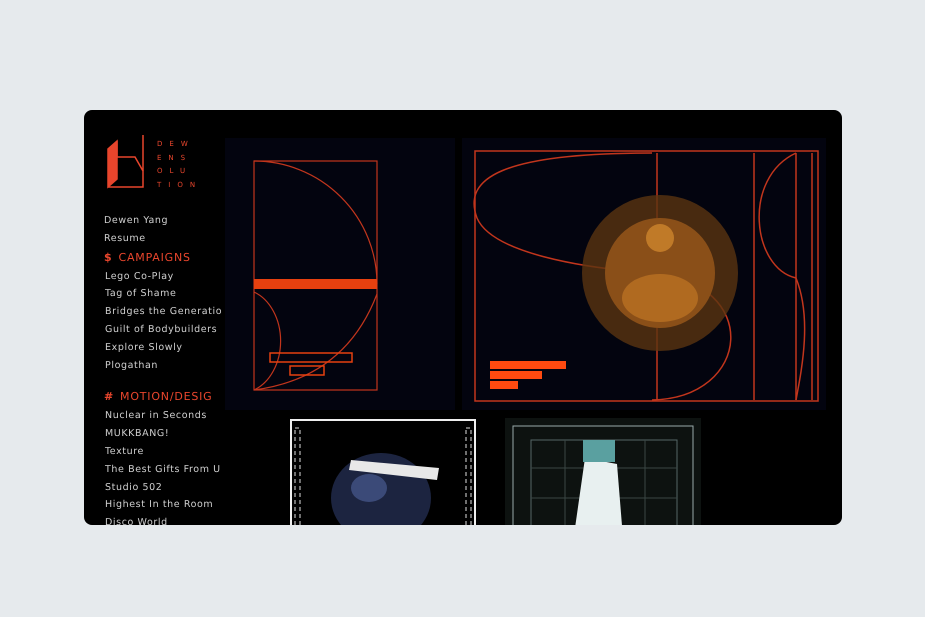  What do you see at coordinates (163, 312) in the screenshot?
I see `nav-link: Bridges the Generatio` at bounding box center [163, 312].